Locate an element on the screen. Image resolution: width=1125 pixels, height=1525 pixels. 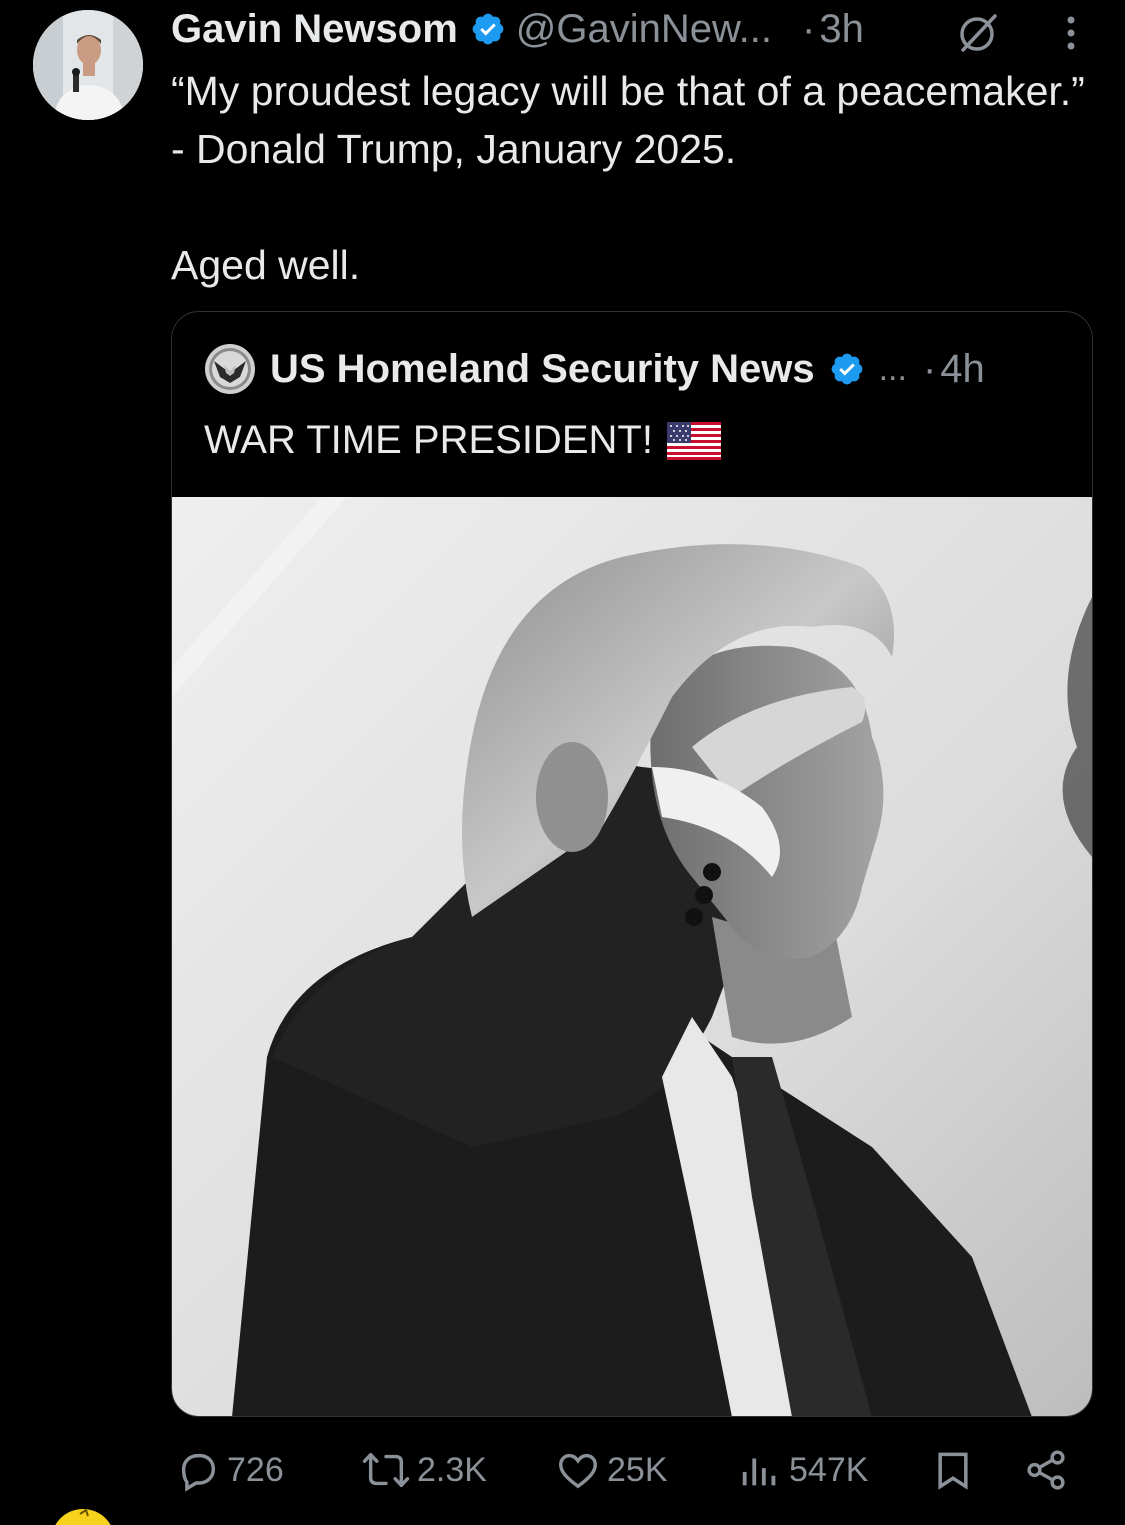
views-count: 547K is located at coordinates (829, 1469).